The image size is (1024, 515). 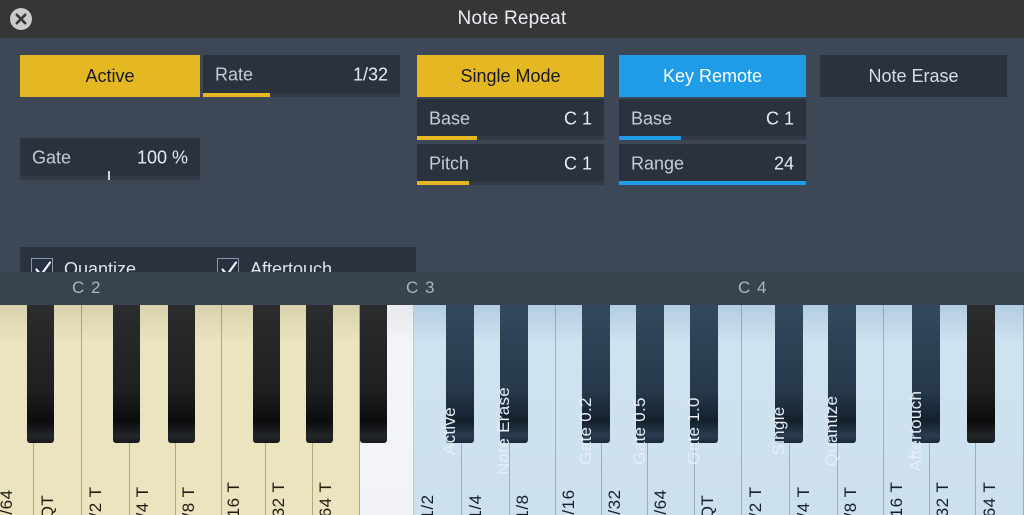 I want to click on page-title: Note Repeat, so click(x=512, y=18).